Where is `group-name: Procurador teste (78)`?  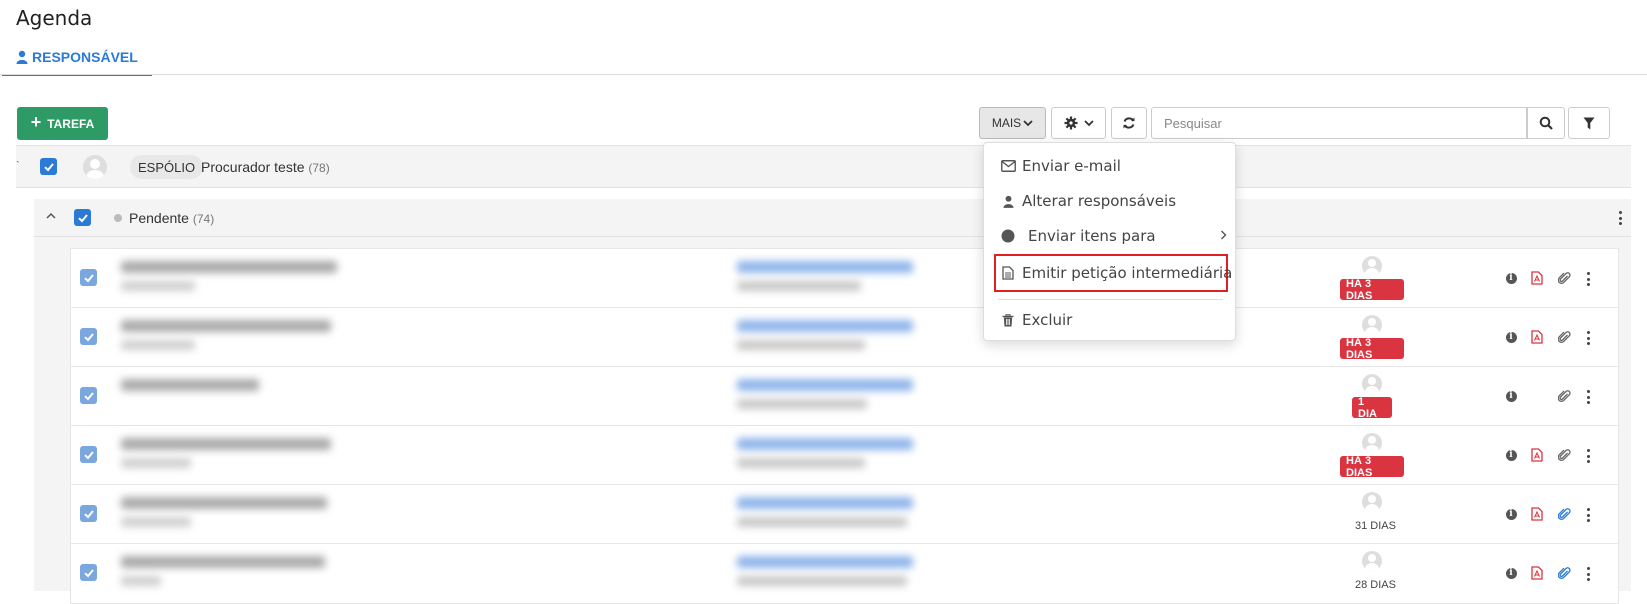 group-name: Procurador teste (78) is located at coordinates (265, 167).